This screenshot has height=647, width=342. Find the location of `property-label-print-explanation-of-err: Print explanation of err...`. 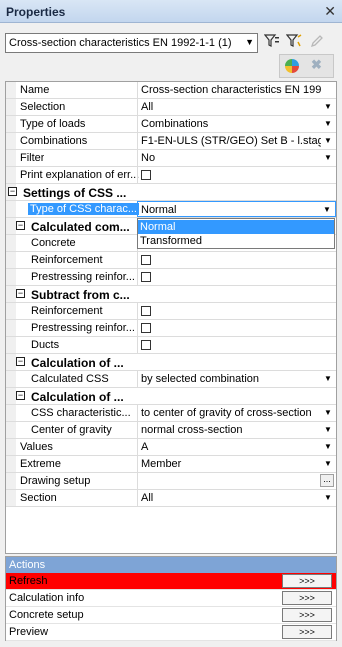

property-label-print-explanation-of-err: Print explanation of err... is located at coordinates (80, 175).